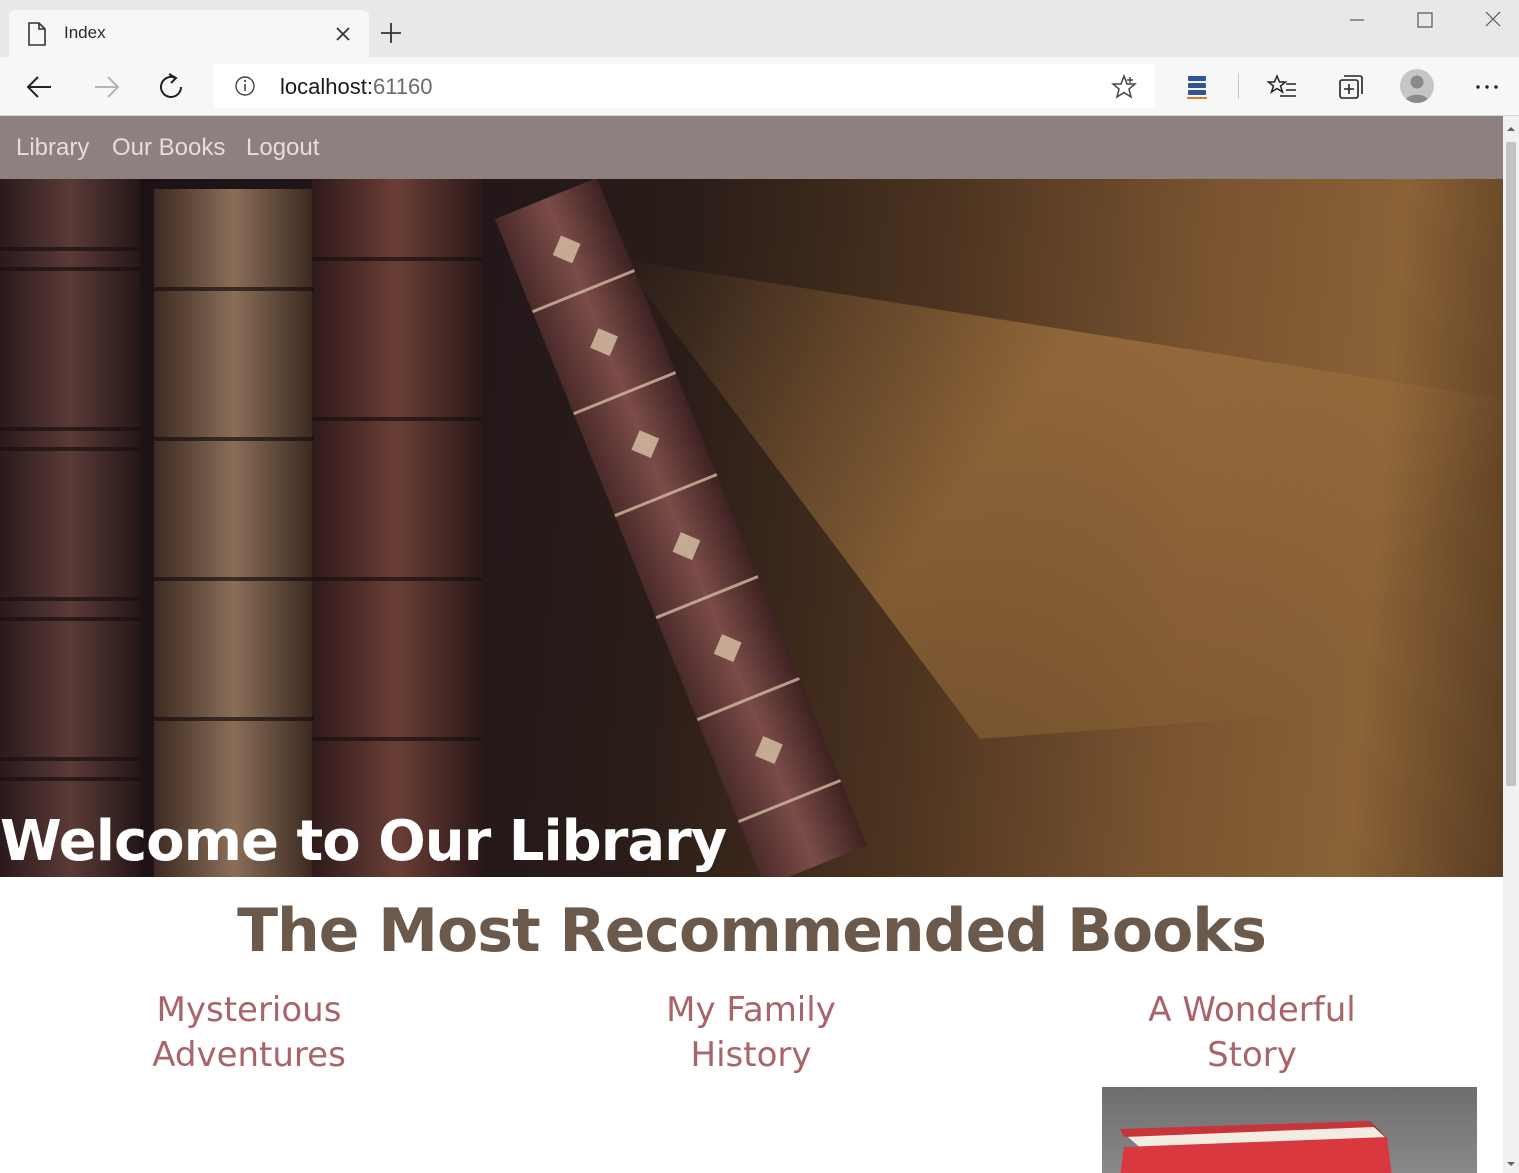  I want to click on favorite-star-icon, so click(1124, 87).